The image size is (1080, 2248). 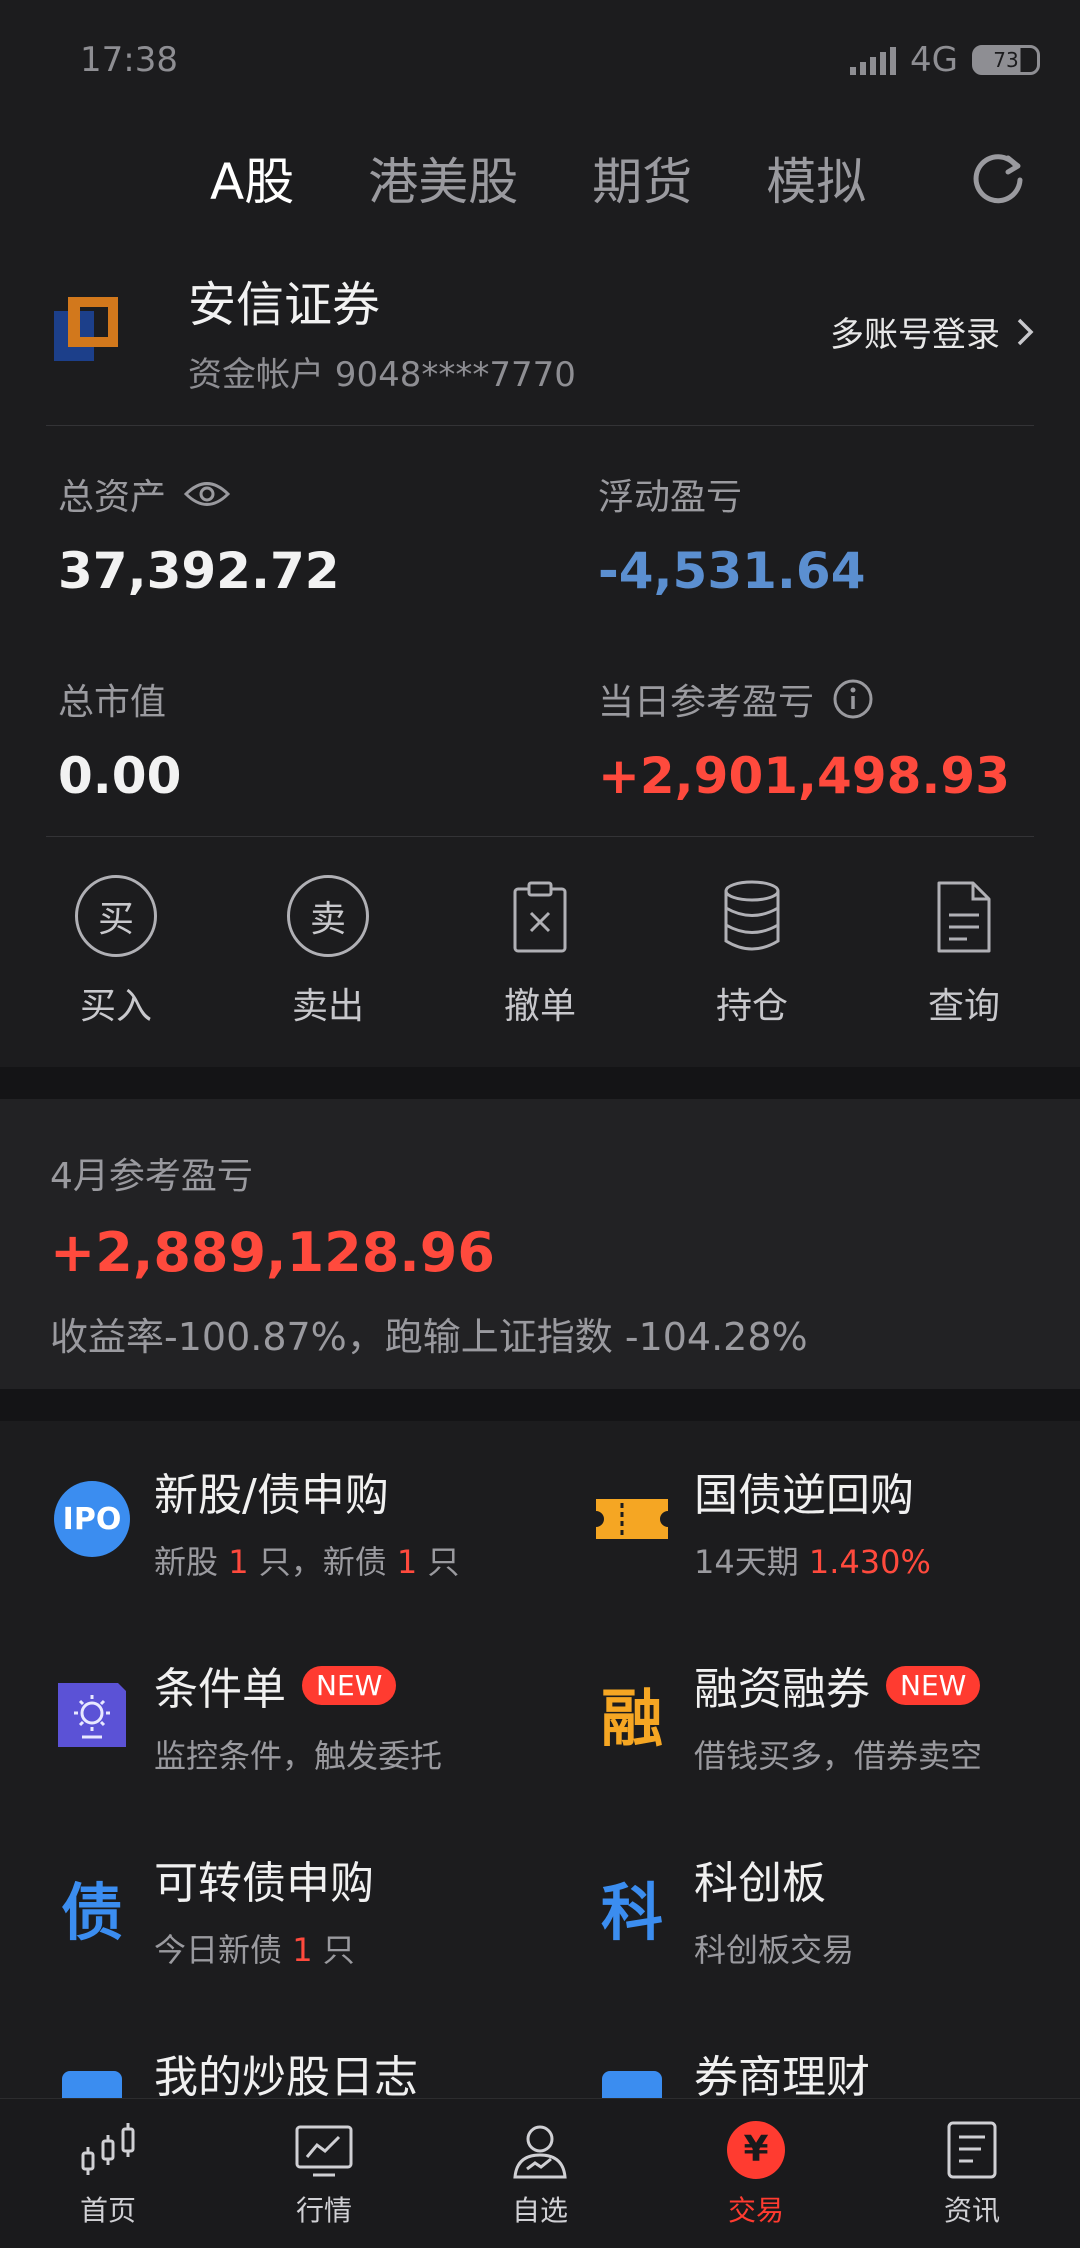 I want to click on buy-label: 买入, so click(x=115, y=1006).